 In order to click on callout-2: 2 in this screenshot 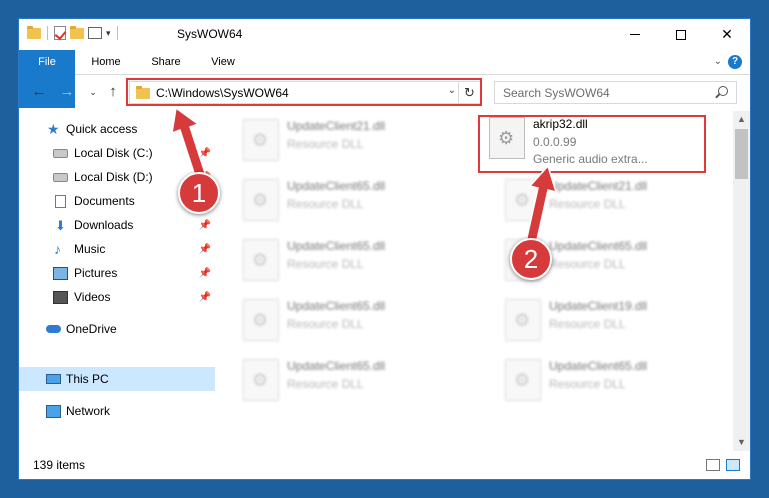, I will do `click(531, 259)`.